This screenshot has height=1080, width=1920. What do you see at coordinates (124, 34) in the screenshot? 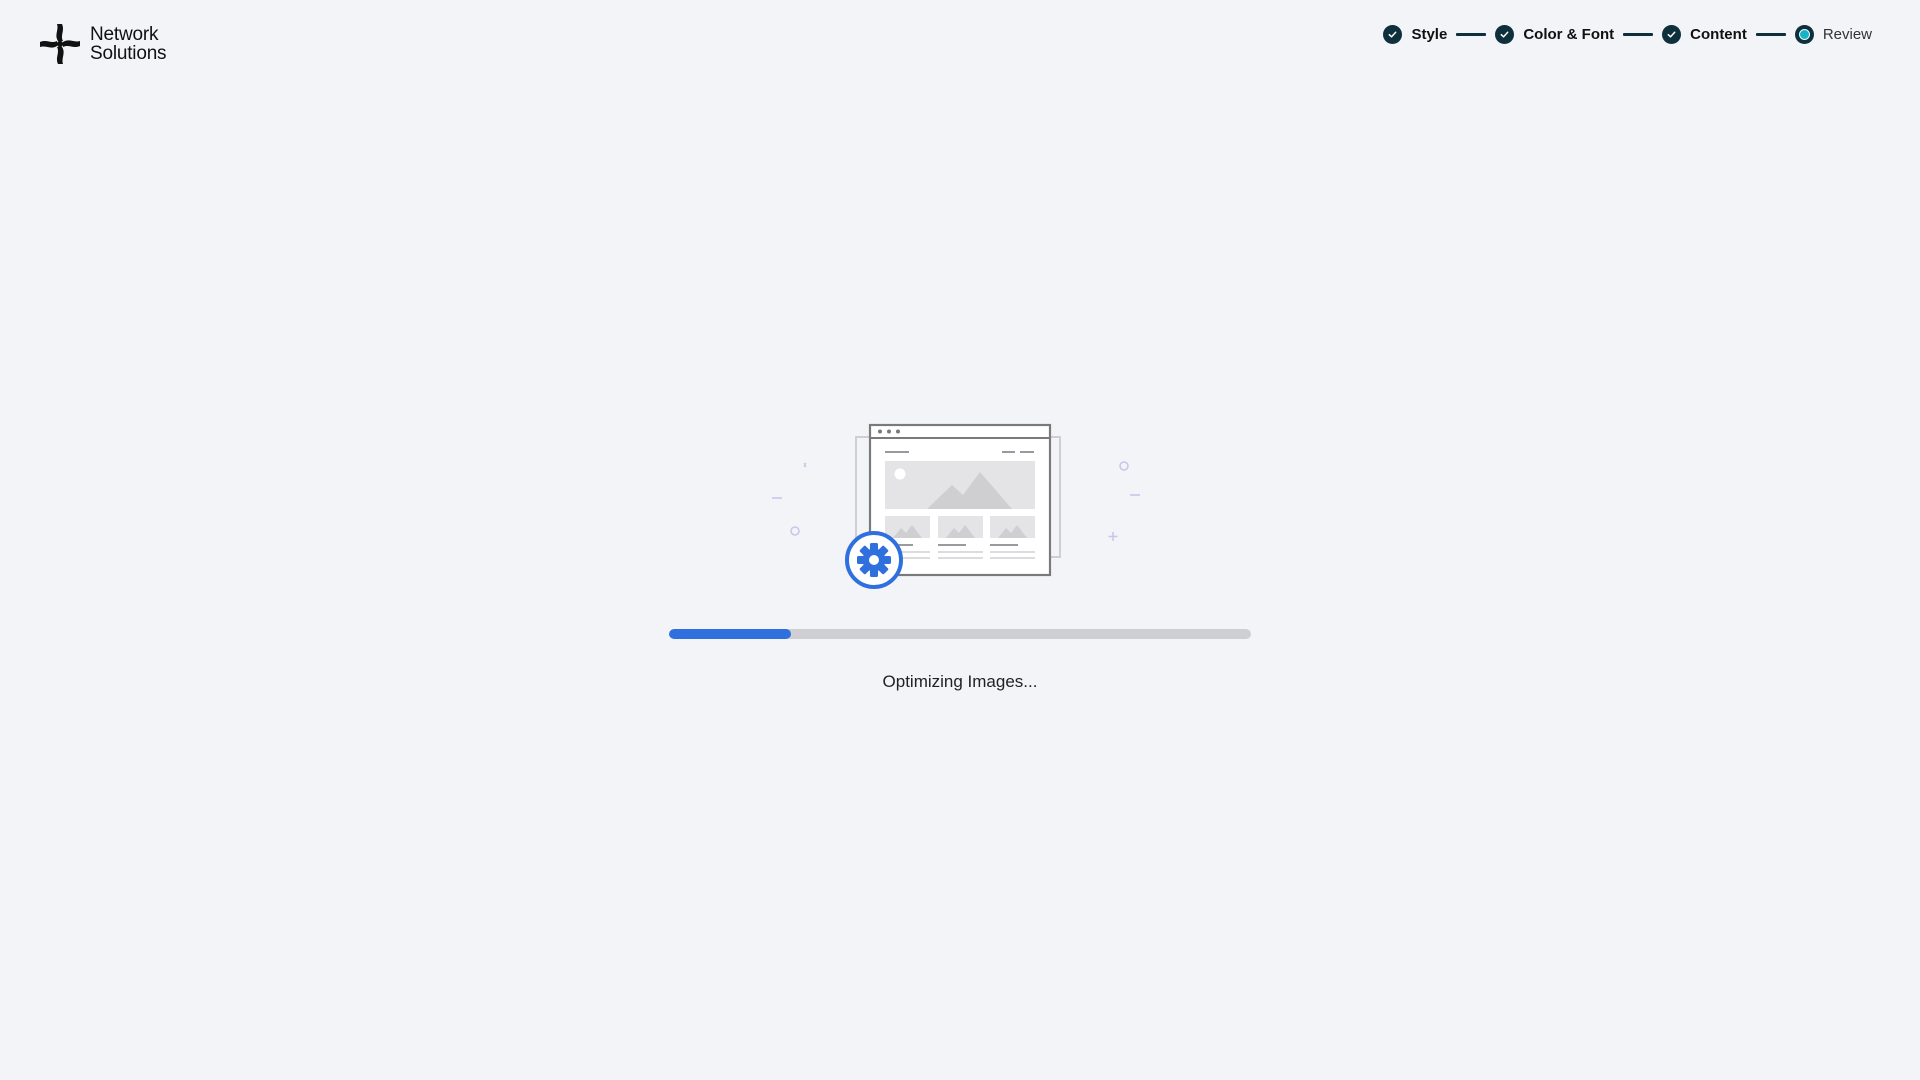
I see `brand-name-line1: Network` at bounding box center [124, 34].